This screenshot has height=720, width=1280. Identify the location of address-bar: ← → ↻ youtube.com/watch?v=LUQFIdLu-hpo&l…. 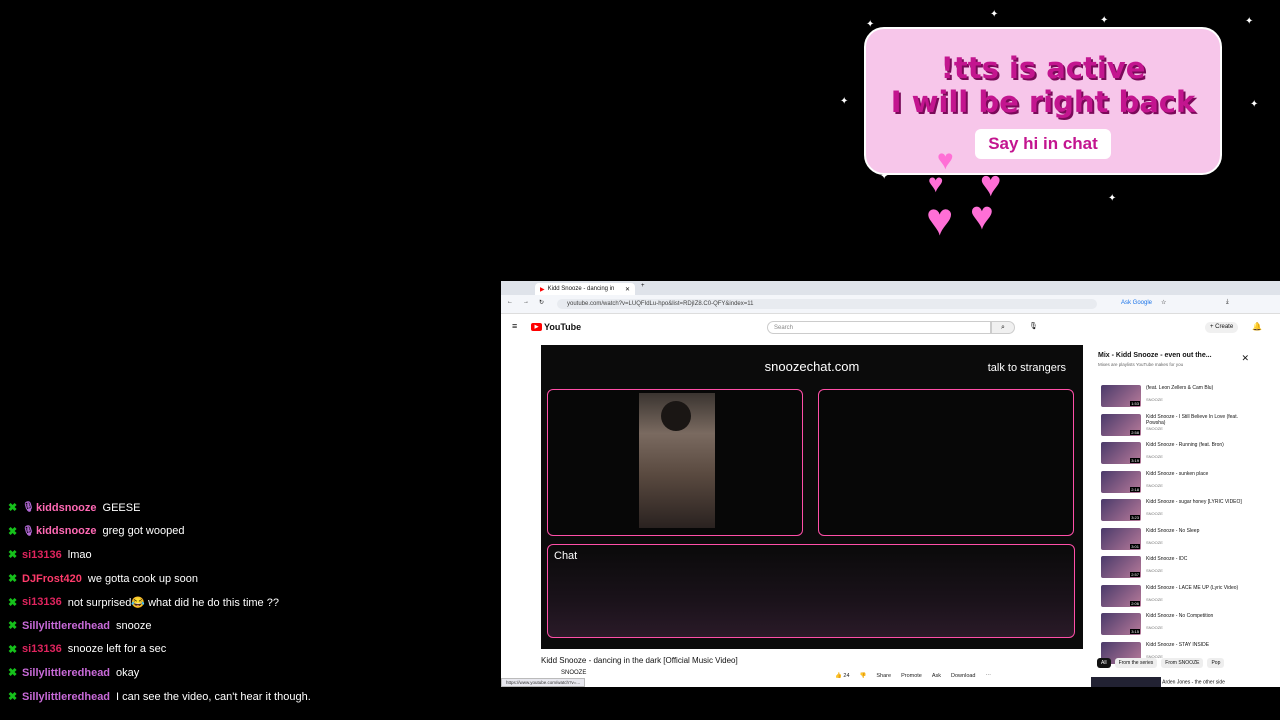
(890, 304).